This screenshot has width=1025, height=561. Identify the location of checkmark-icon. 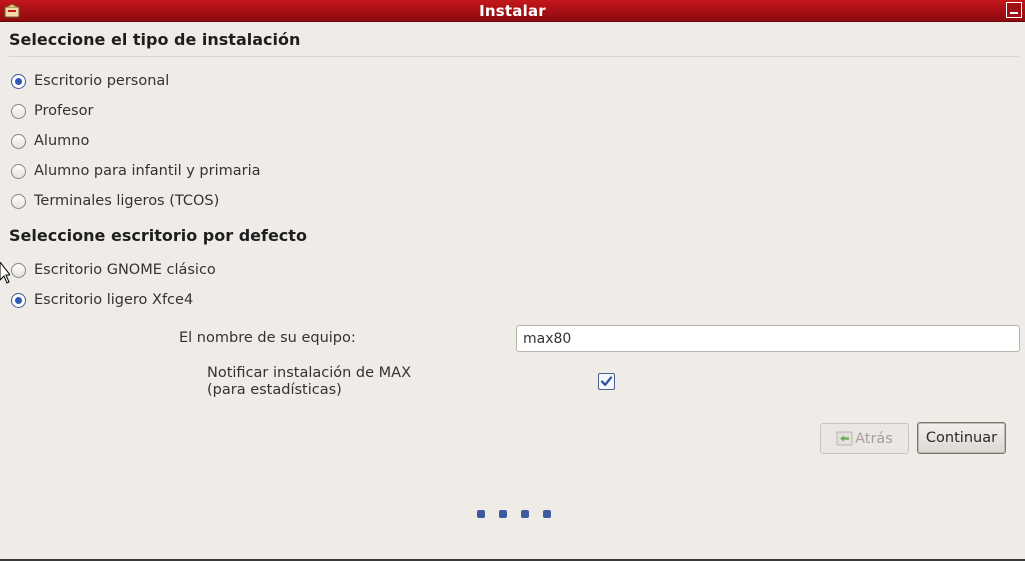
(606, 381).